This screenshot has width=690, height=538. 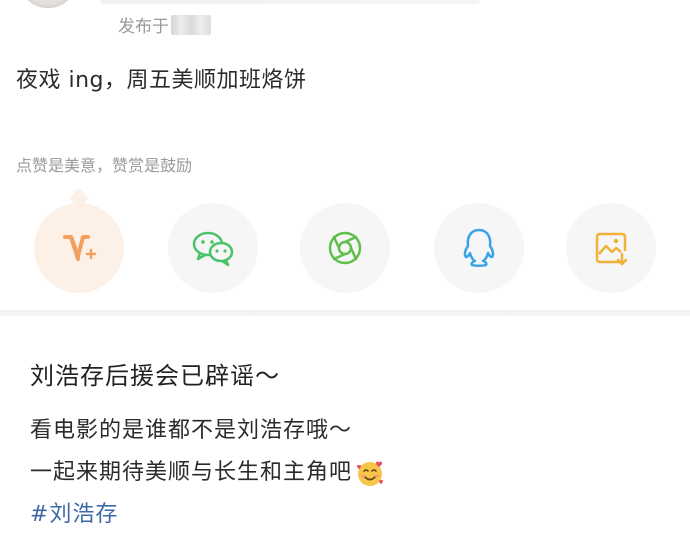 I want to click on card-line-2: 一起来期待美顺与长生和主角吧, so click(x=208, y=473).